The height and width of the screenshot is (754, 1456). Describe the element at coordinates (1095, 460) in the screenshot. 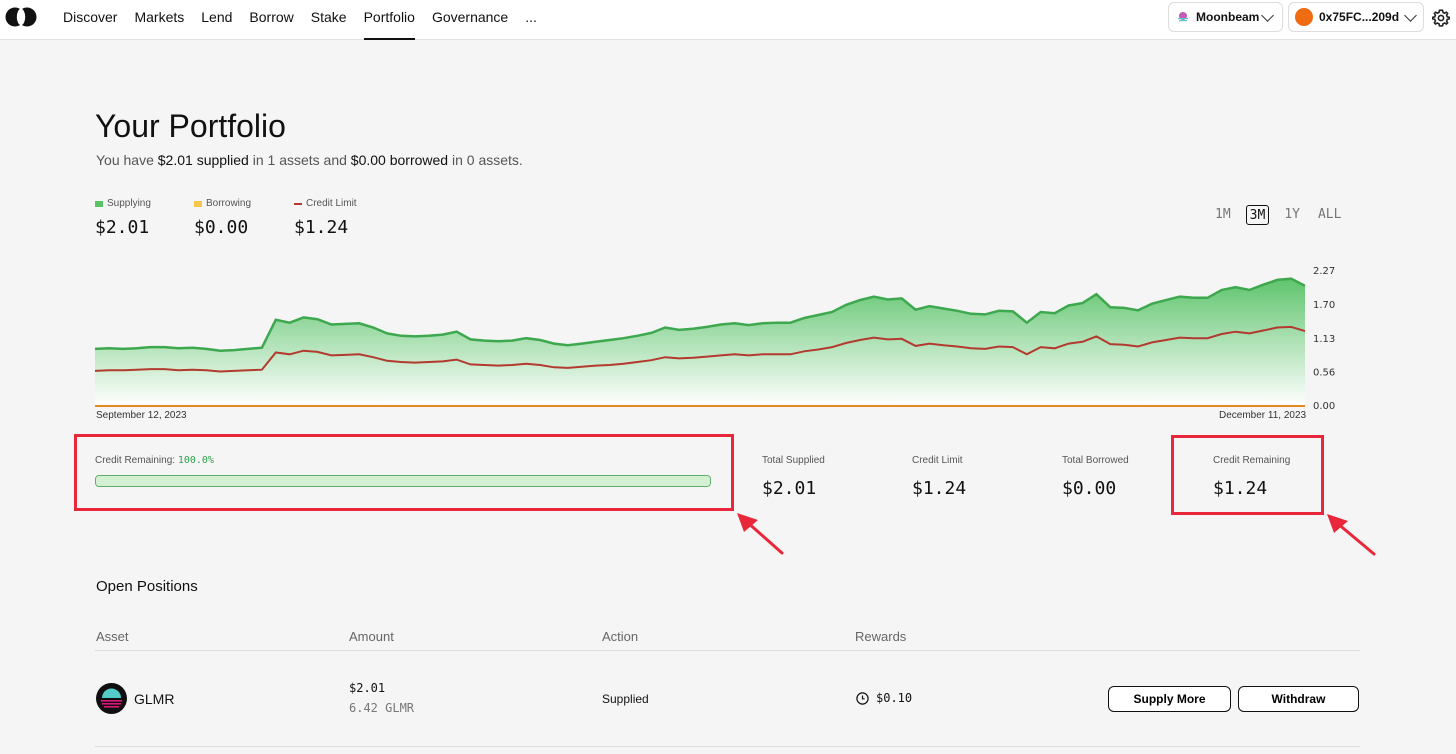

I see `stat-label: Total Borrowed` at that location.